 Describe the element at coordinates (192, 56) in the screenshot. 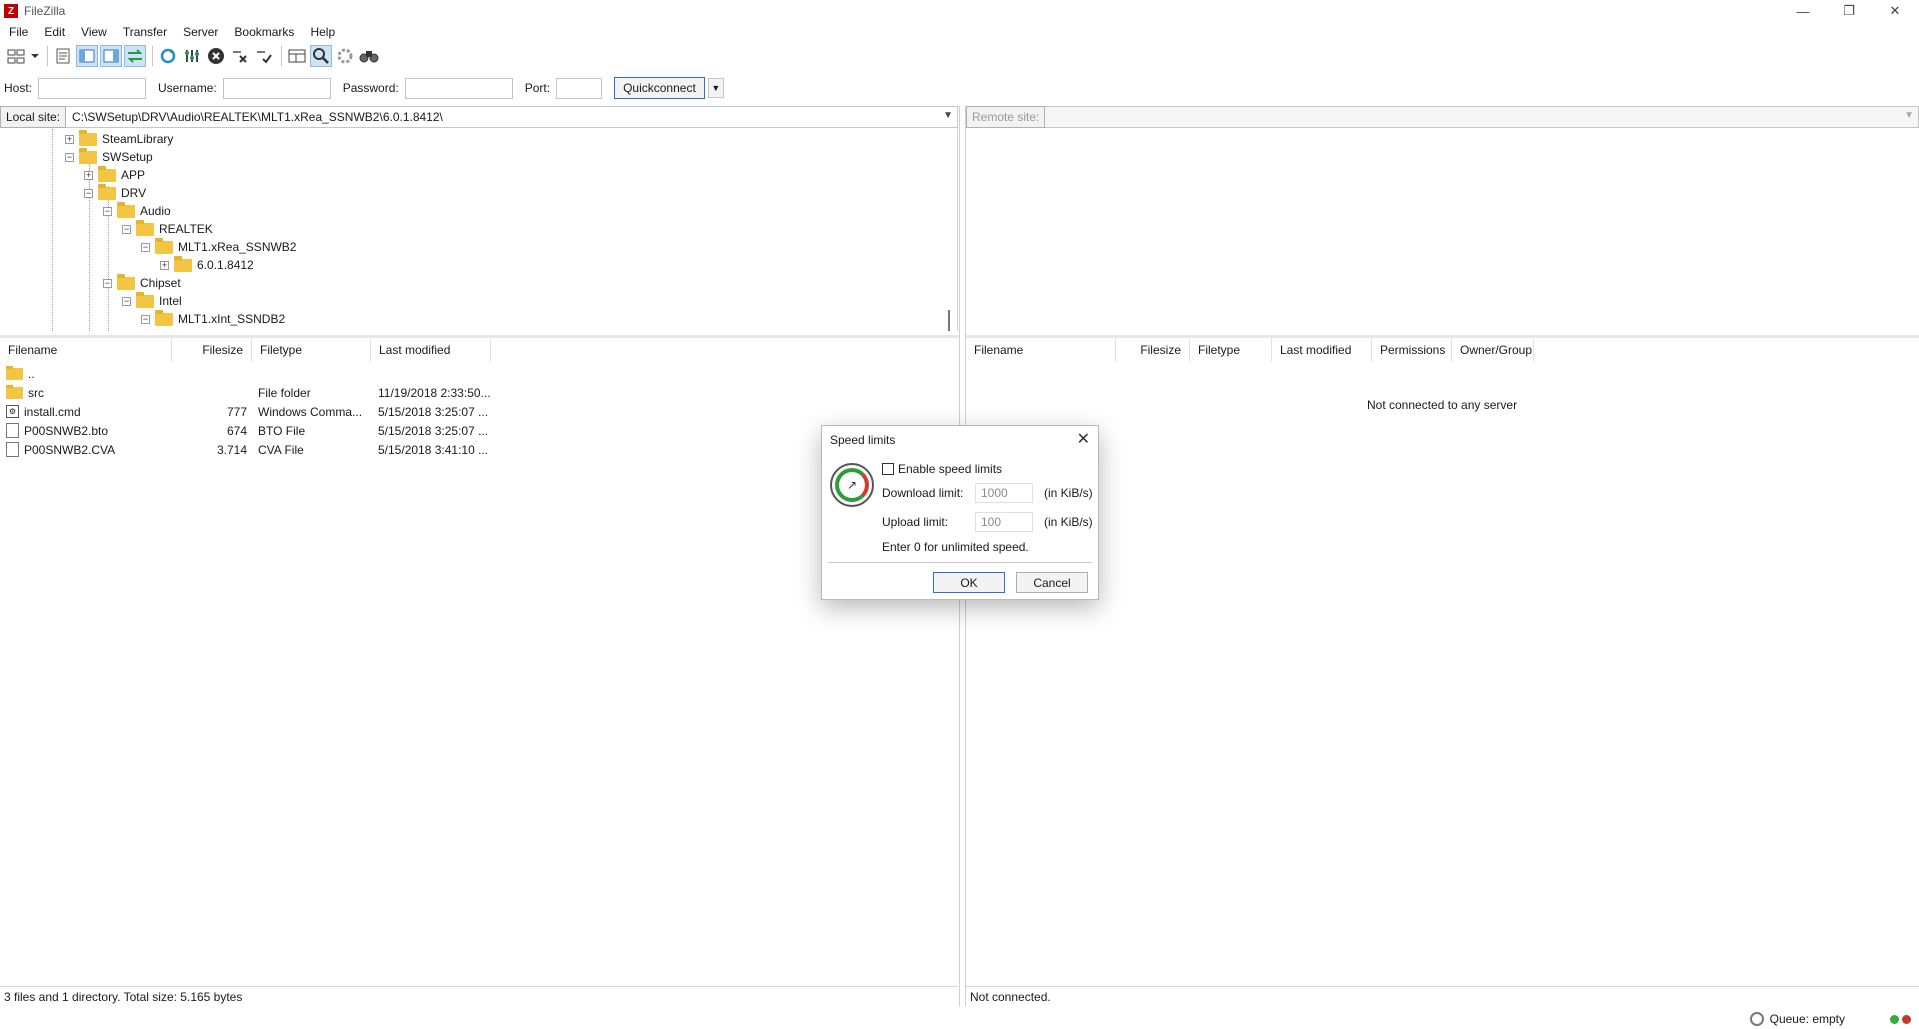

I see `process-queue-icon` at that location.